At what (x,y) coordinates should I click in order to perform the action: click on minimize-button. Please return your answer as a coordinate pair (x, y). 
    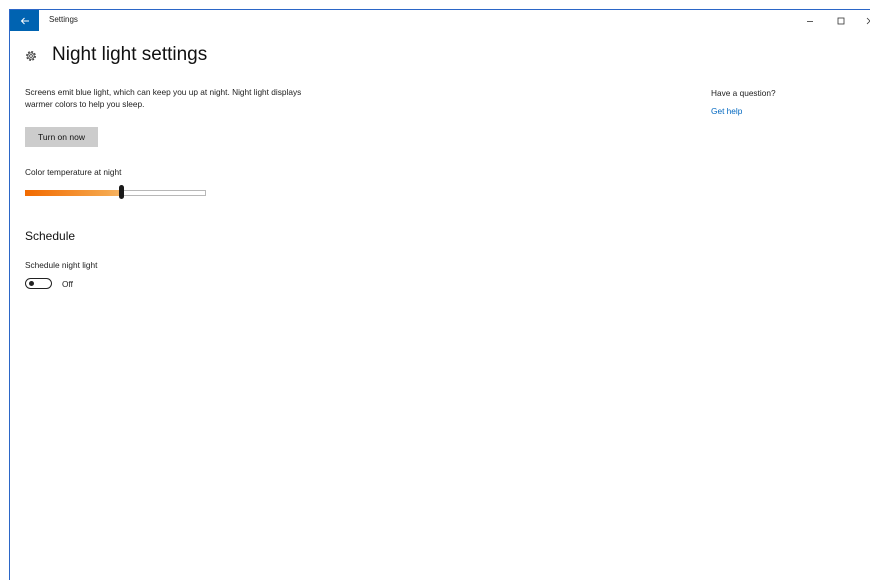
    Looking at the image, I should click on (810, 20).